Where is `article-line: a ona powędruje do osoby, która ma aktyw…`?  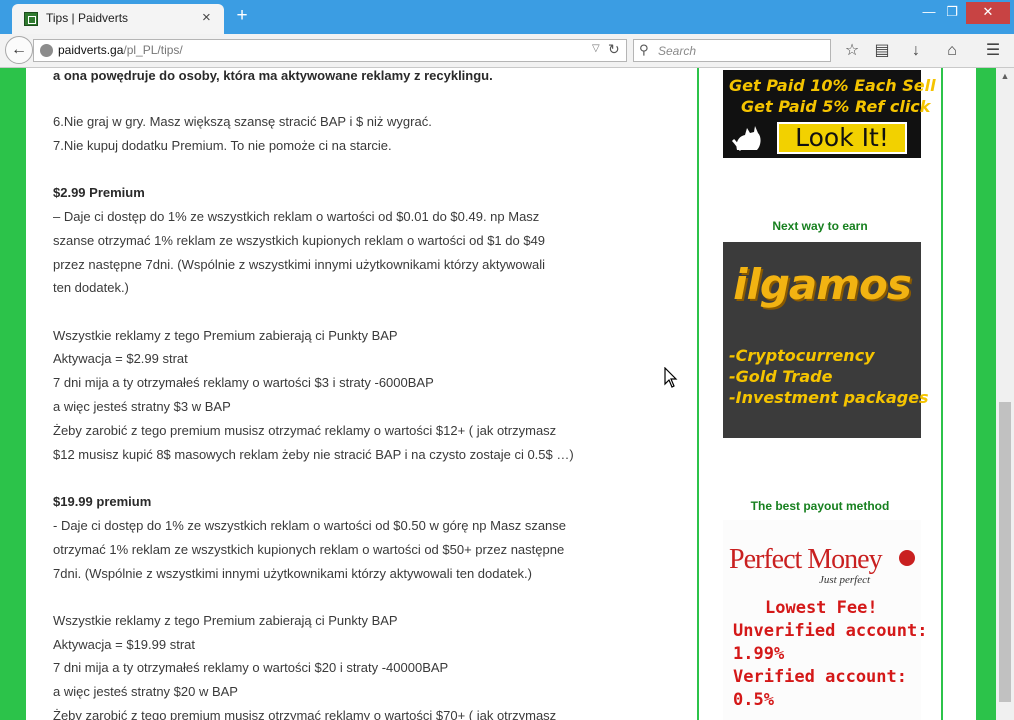
article-line: a ona powędruje do osoby, która ma aktyw… is located at coordinates (273, 75).